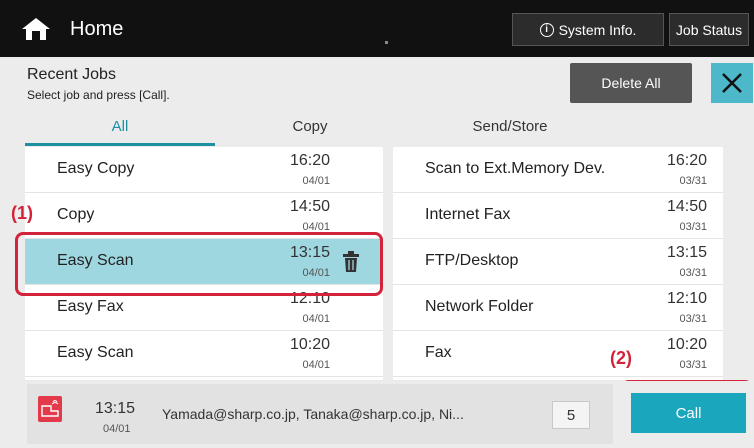  What do you see at coordinates (98, 95) in the screenshot?
I see `recent-jobs-instruction: Select job and press [Call].` at bounding box center [98, 95].